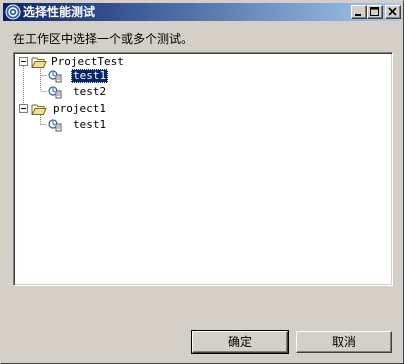  I want to click on instruction-text: 在工作区中选择一个或多个测试。, so click(103, 39).